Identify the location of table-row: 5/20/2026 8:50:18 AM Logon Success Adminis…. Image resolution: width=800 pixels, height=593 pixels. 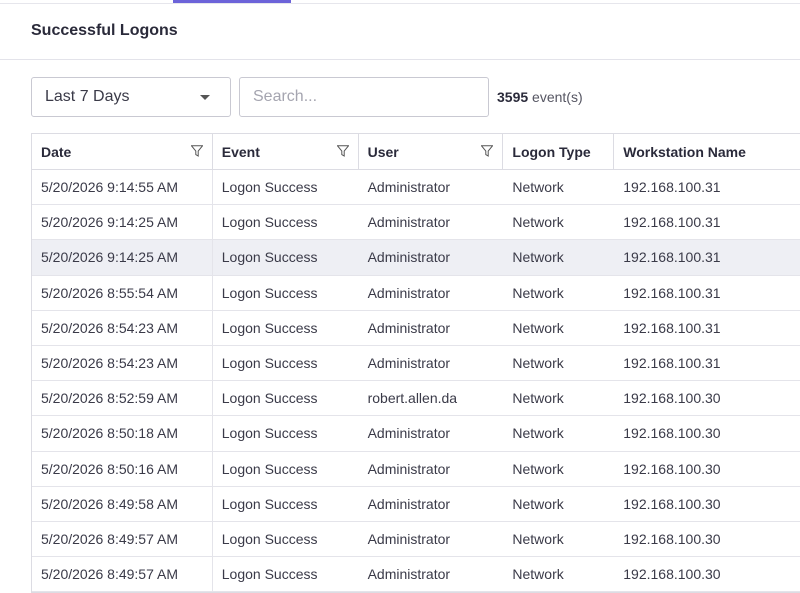
(416, 434).